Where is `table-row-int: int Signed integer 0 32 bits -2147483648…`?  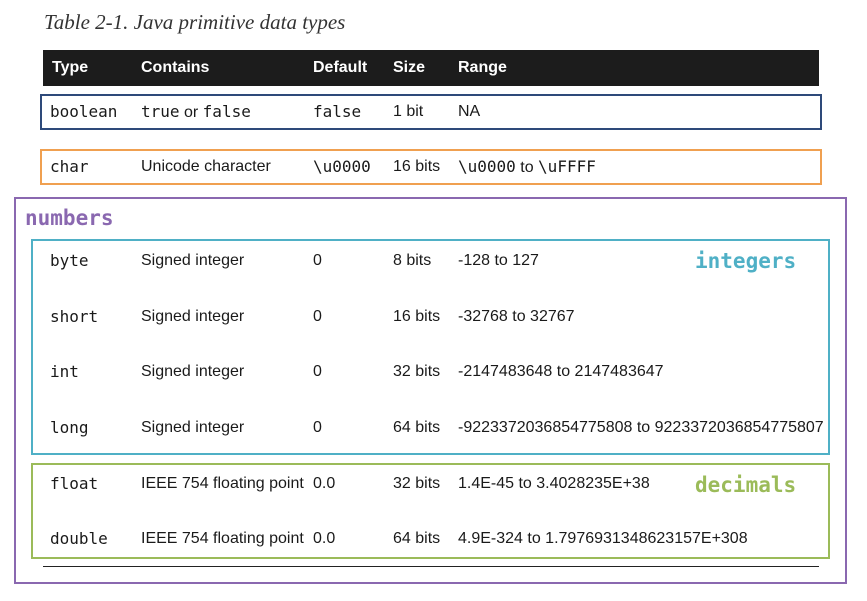
table-row-int: int Signed integer 0 32 bits -2147483648… is located at coordinates (433, 372).